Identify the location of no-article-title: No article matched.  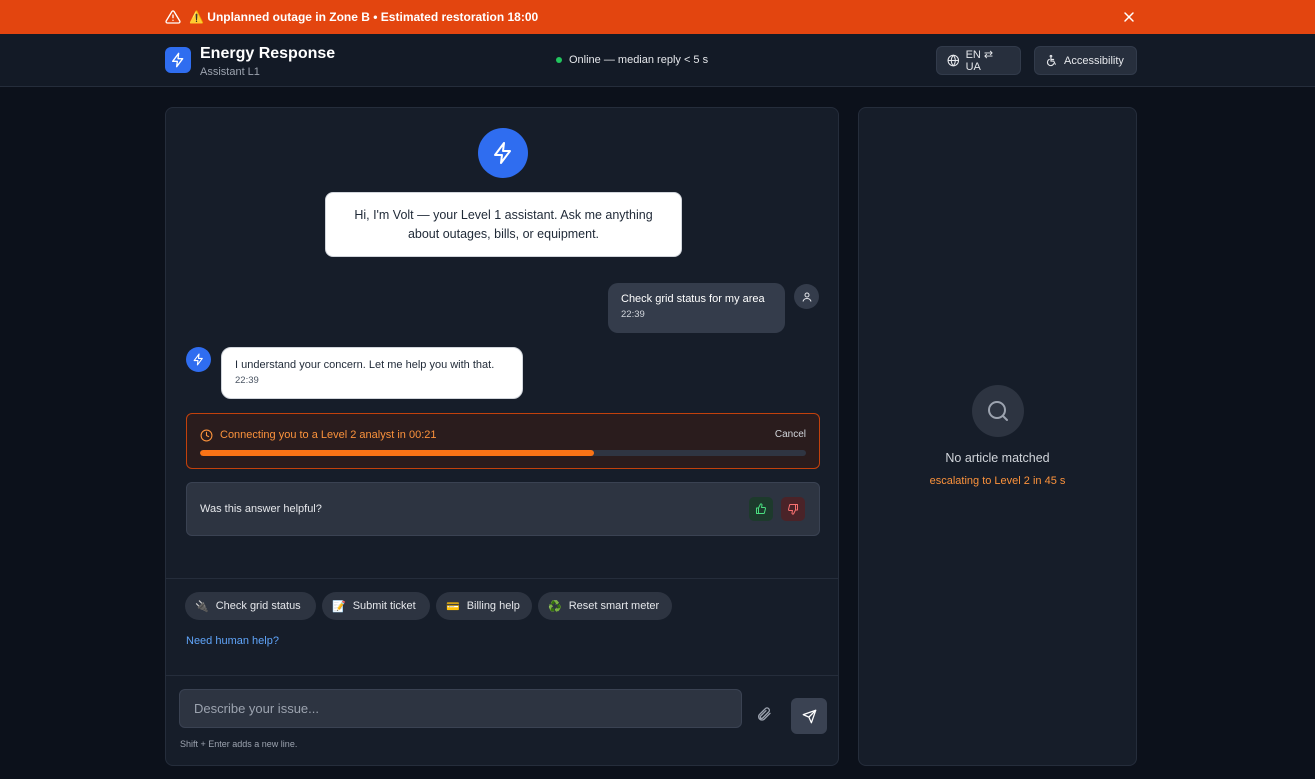
(997, 458).